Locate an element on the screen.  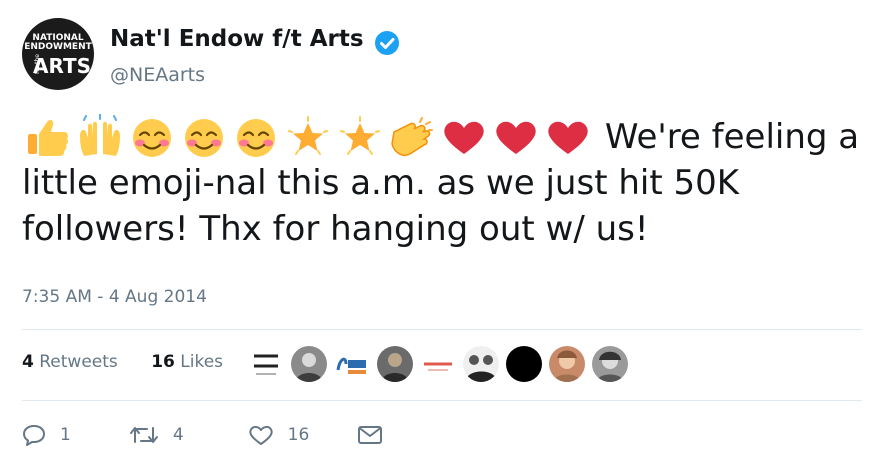
tweet-actions: 1 4 16 is located at coordinates (233, 435).